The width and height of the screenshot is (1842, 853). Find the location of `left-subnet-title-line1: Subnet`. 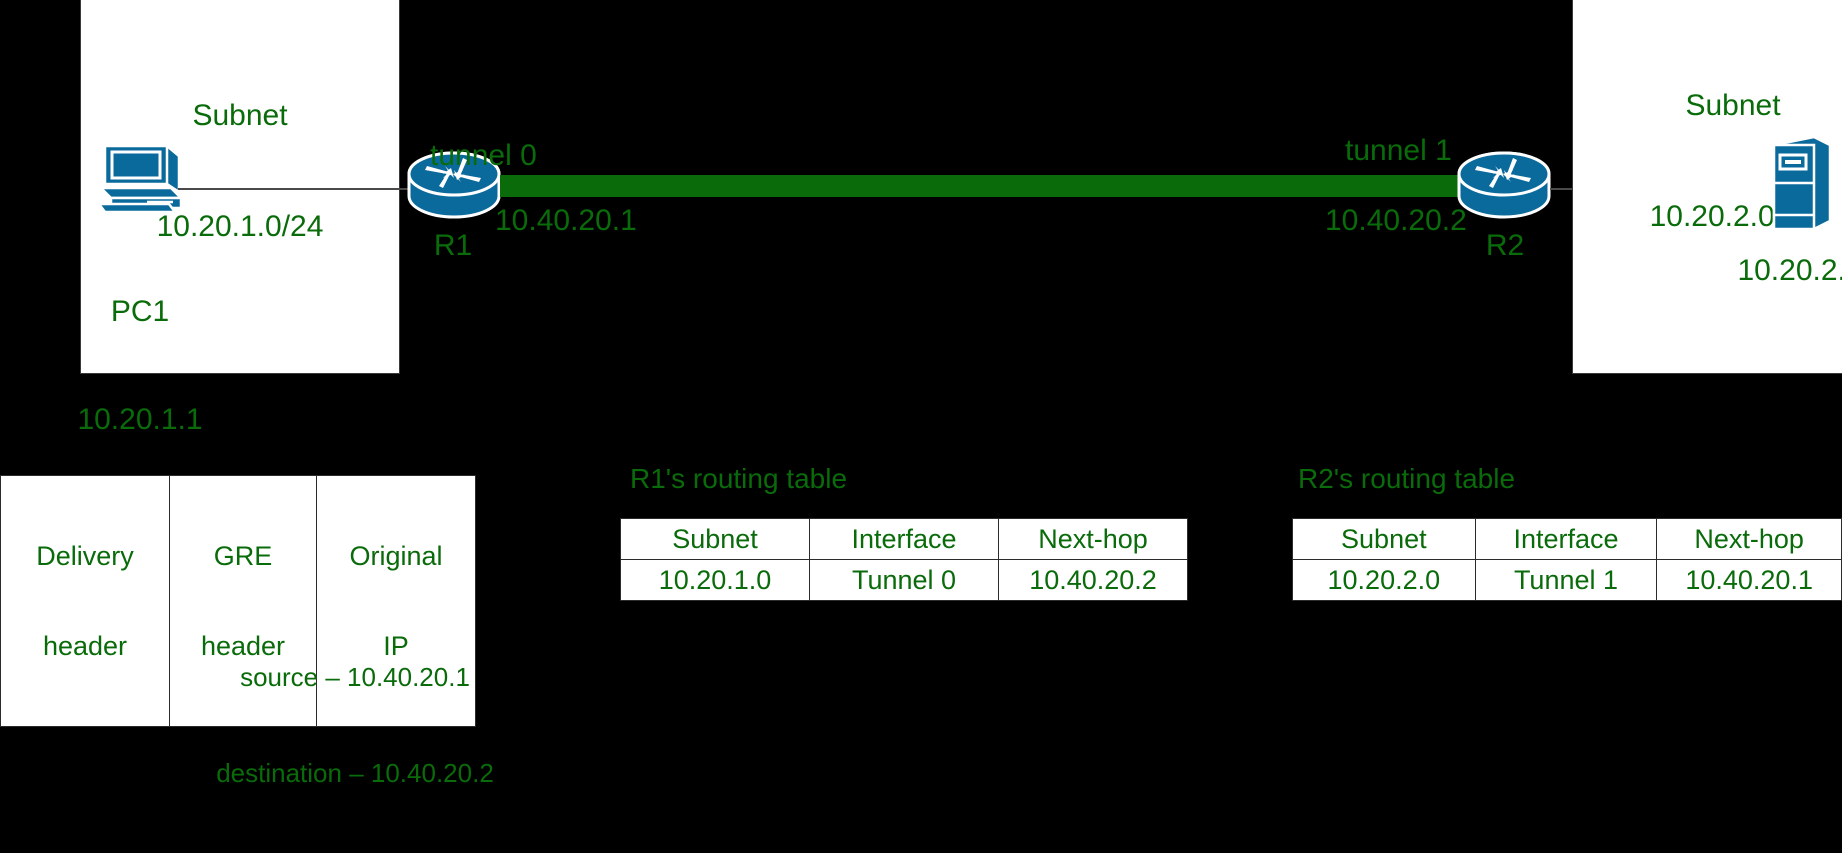

left-subnet-title-line1: Subnet is located at coordinates (240, 115).